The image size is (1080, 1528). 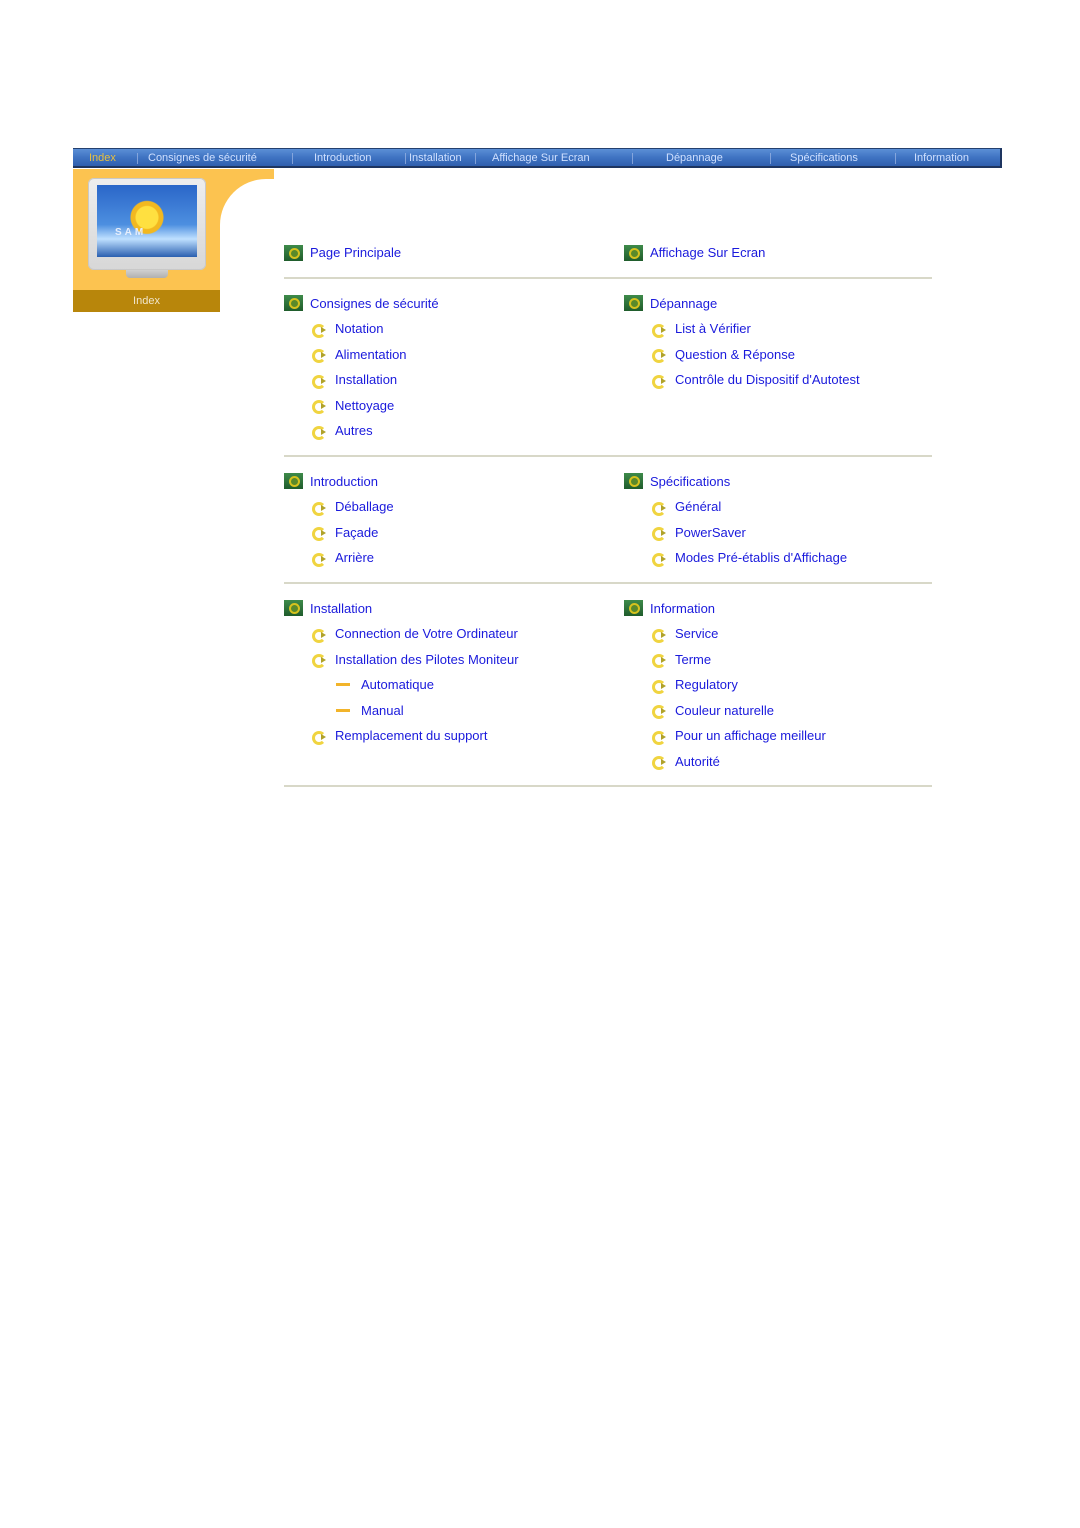 I want to click on link-manual: Manual, so click(x=454, y=711).